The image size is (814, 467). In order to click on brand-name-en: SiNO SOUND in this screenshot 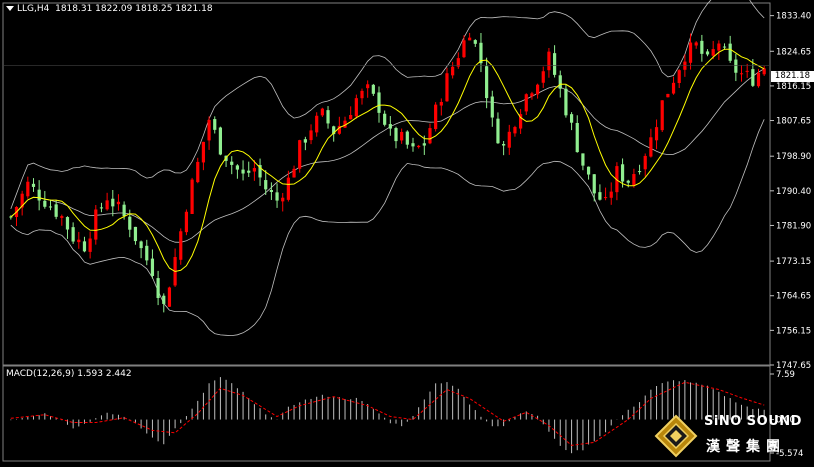, I will do `click(753, 421)`.